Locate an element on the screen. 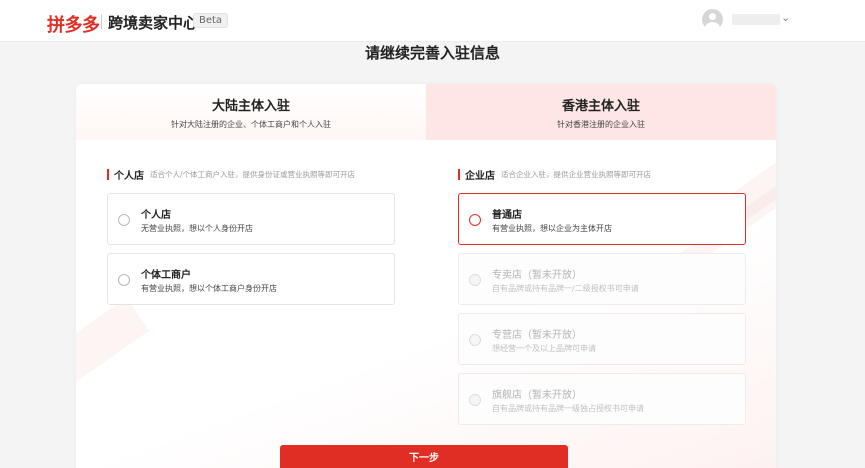 The height and width of the screenshot is (468, 865). option-personal-store: 个人店 无营业执照，想以个人身份开店 is located at coordinates (251, 219).